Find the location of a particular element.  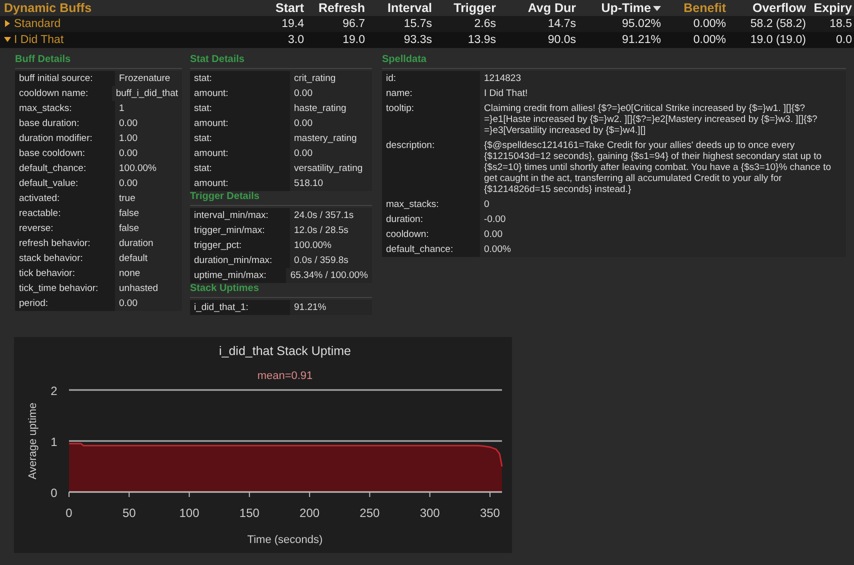

table-cell-text: 58.2 (58.2) is located at coordinates (777, 24).